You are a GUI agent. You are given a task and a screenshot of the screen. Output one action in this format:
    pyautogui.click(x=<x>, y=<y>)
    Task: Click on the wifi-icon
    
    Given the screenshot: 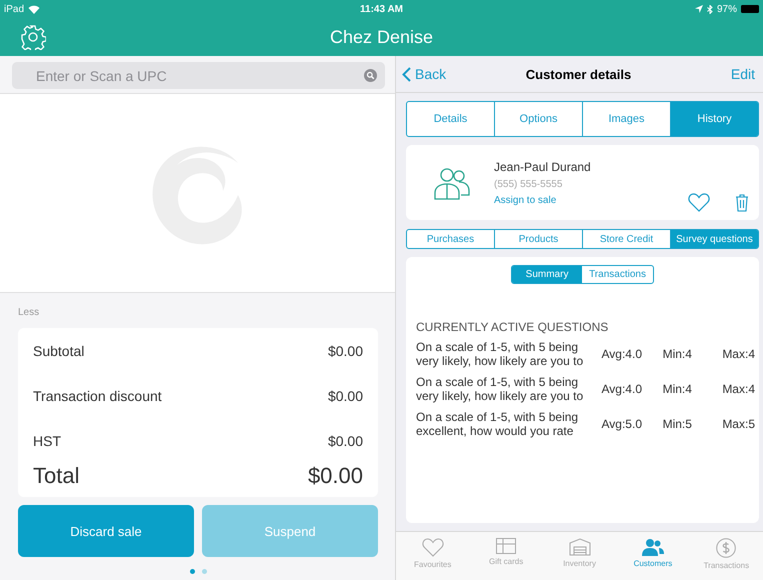 What is the action you would take?
    pyautogui.click(x=34, y=9)
    